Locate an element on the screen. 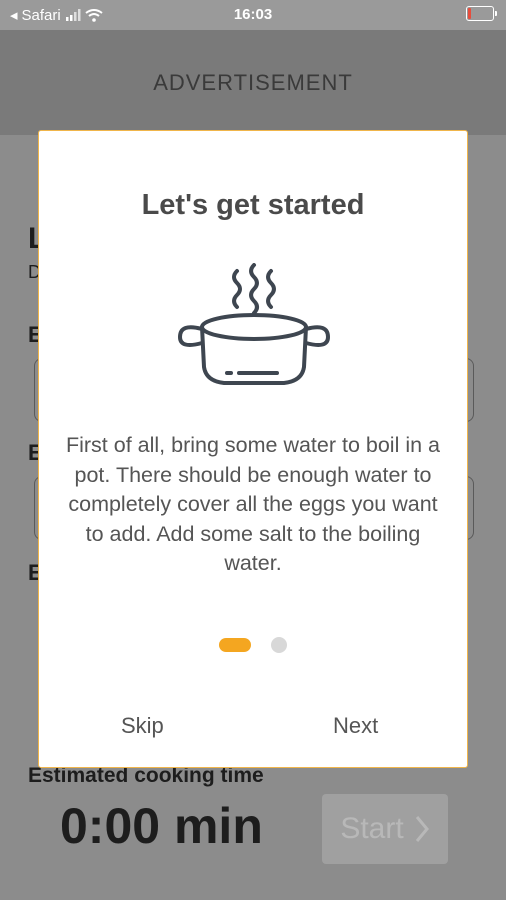  status-time: 16:03 is located at coordinates (253, 14).